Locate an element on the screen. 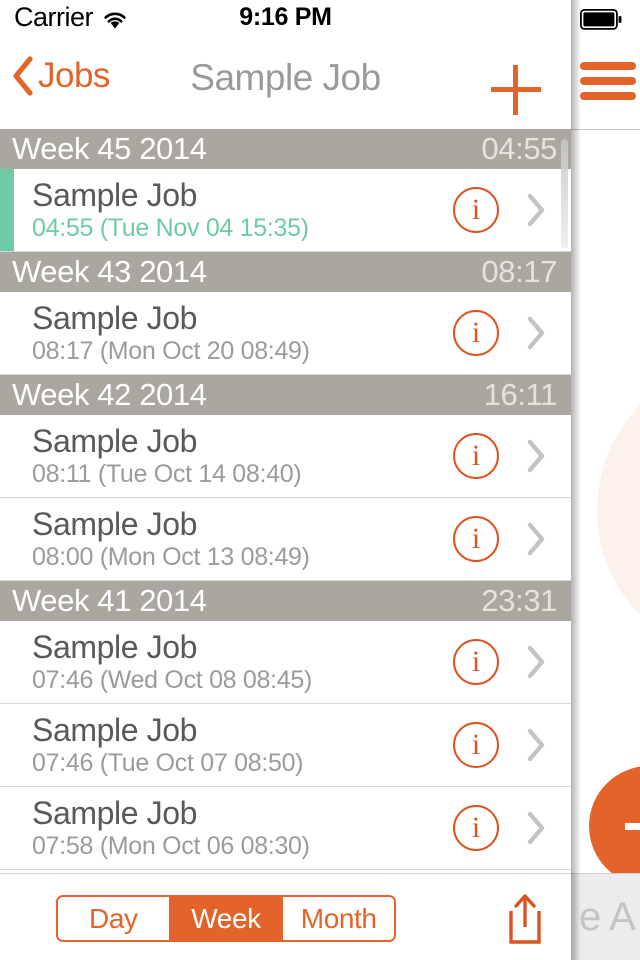  segment-day: Day is located at coordinates (114, 918).